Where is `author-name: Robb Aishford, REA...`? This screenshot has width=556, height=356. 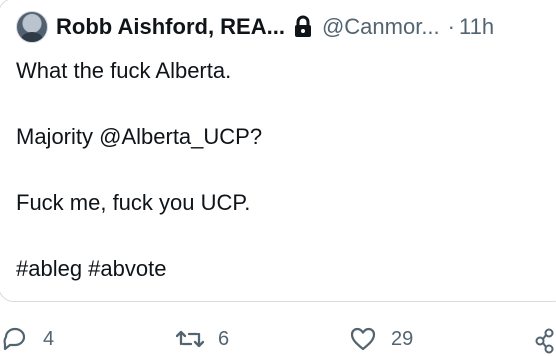 author-name: Robb Aishford, REA... is located at coordinates (170, 27).